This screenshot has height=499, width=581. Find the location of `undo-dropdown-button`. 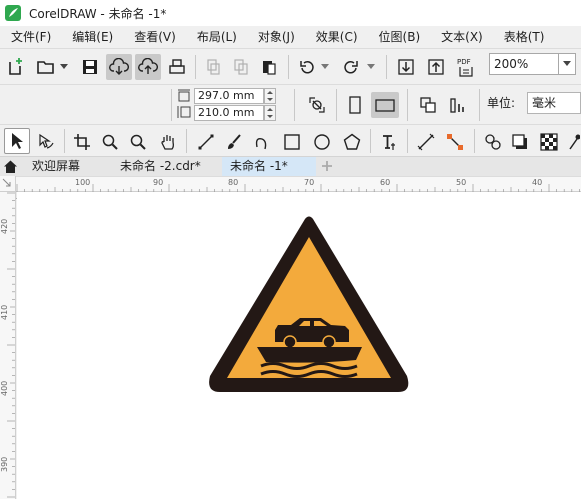

undo-dropdown-button is located at coordinates (325, 67).